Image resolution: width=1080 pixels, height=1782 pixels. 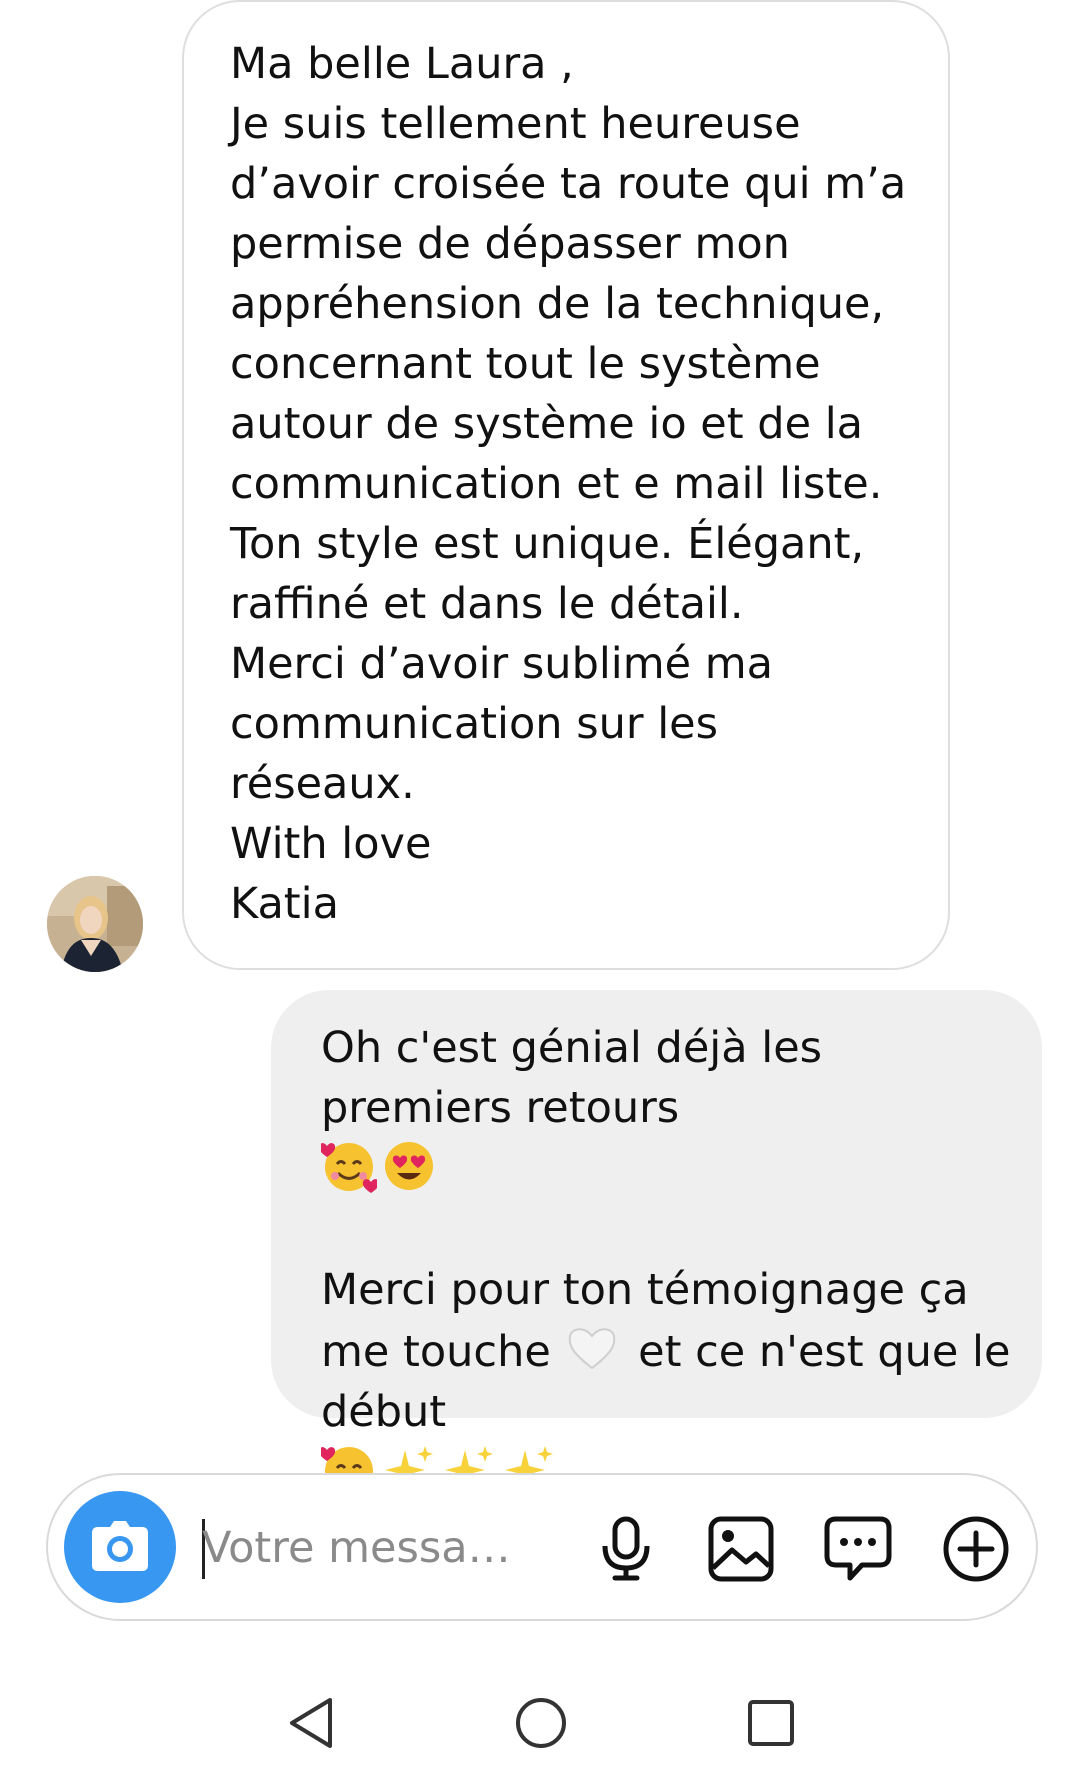 I want to click on microphone-button, so click(x=626, y=1549).